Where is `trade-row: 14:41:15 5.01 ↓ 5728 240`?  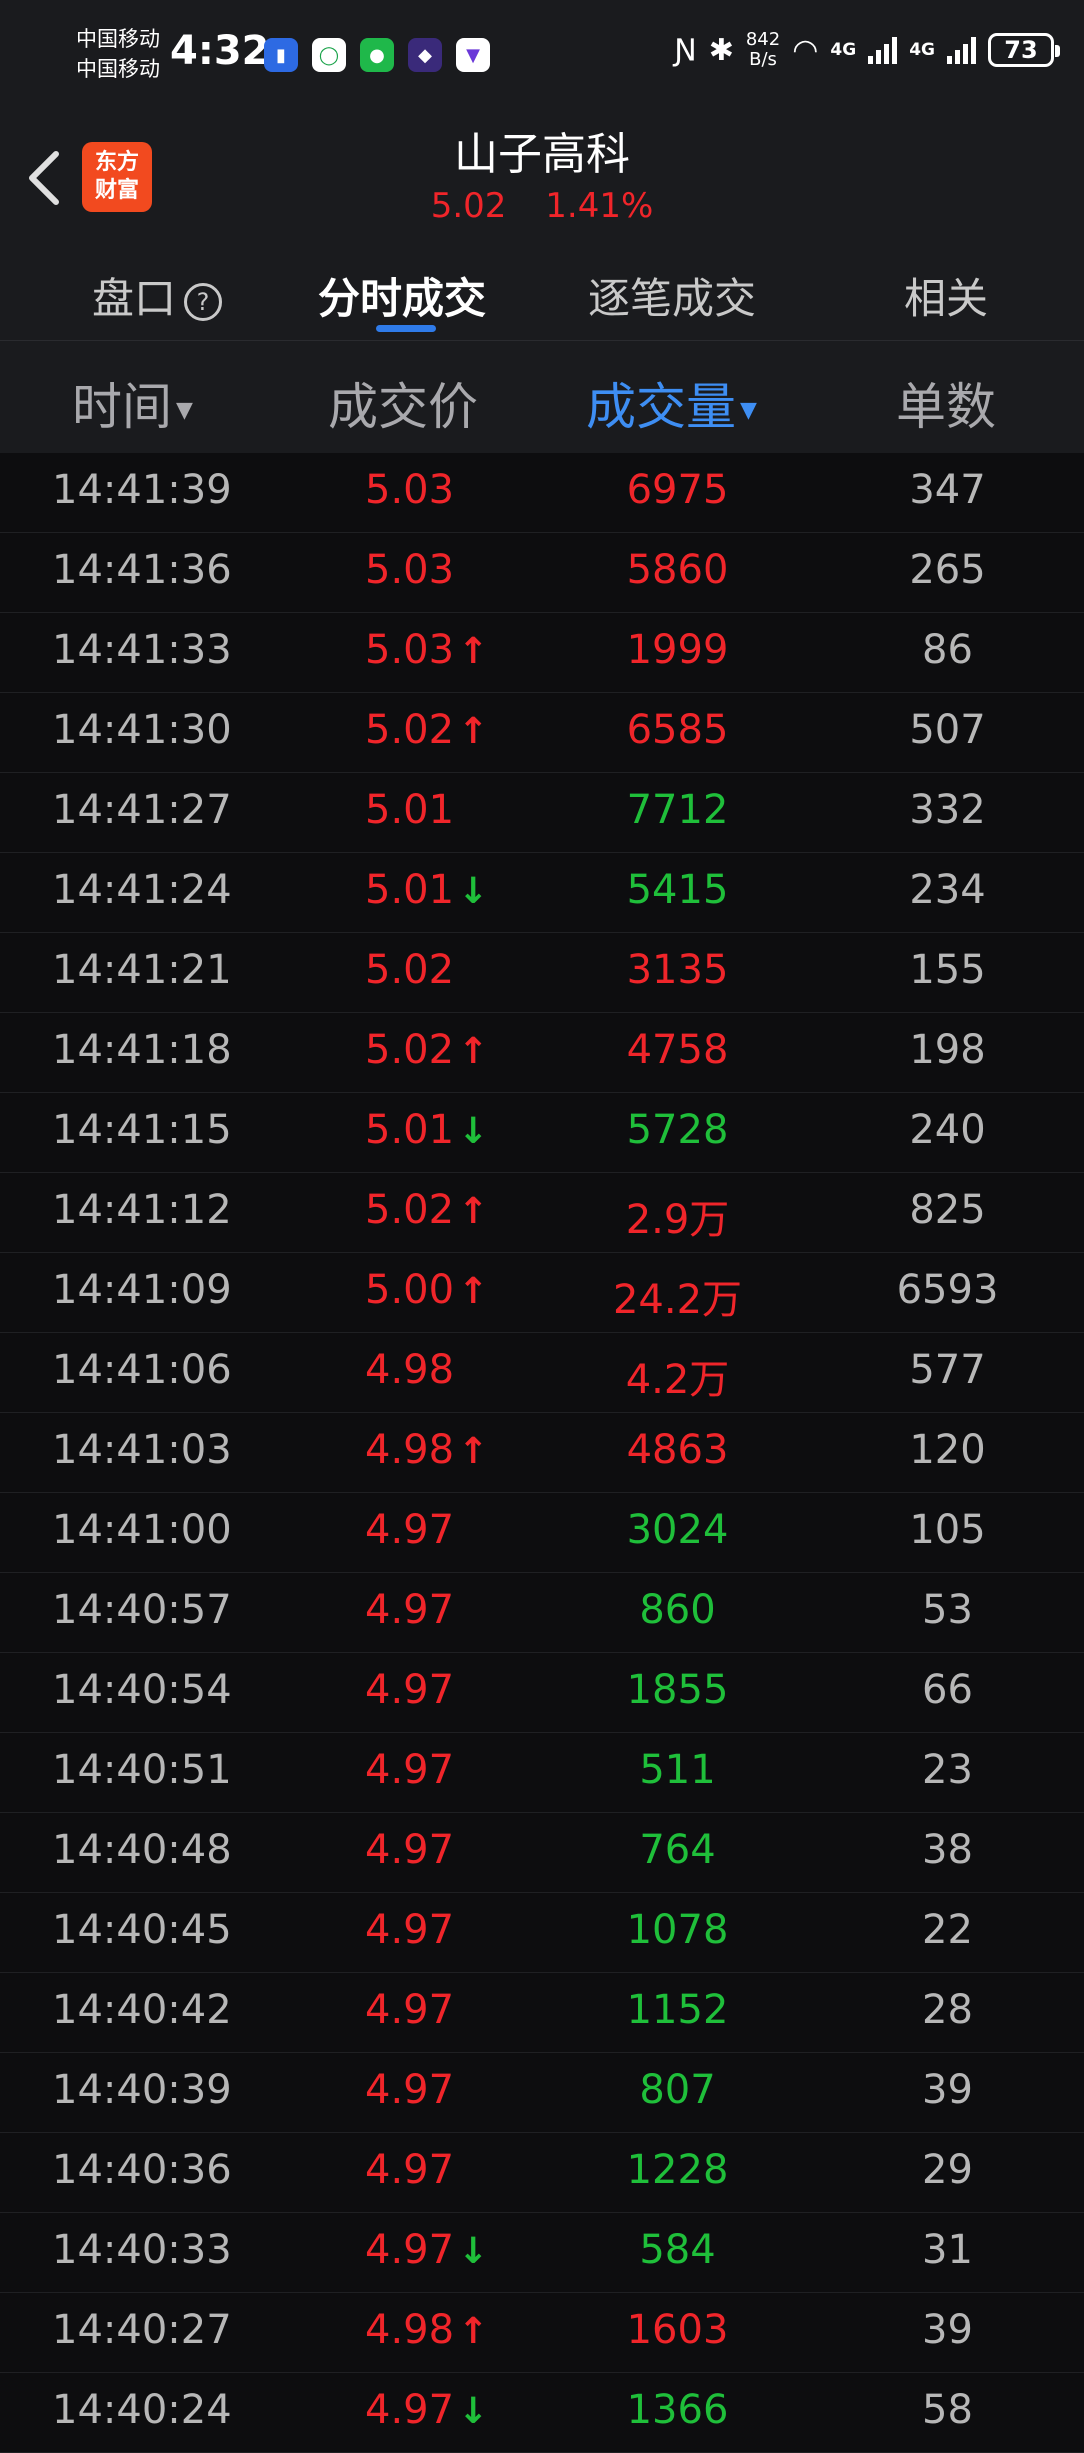
trade-row: 14:41:15 5.01 ↓ 5728 240 is located at coordinates (542, 1133).